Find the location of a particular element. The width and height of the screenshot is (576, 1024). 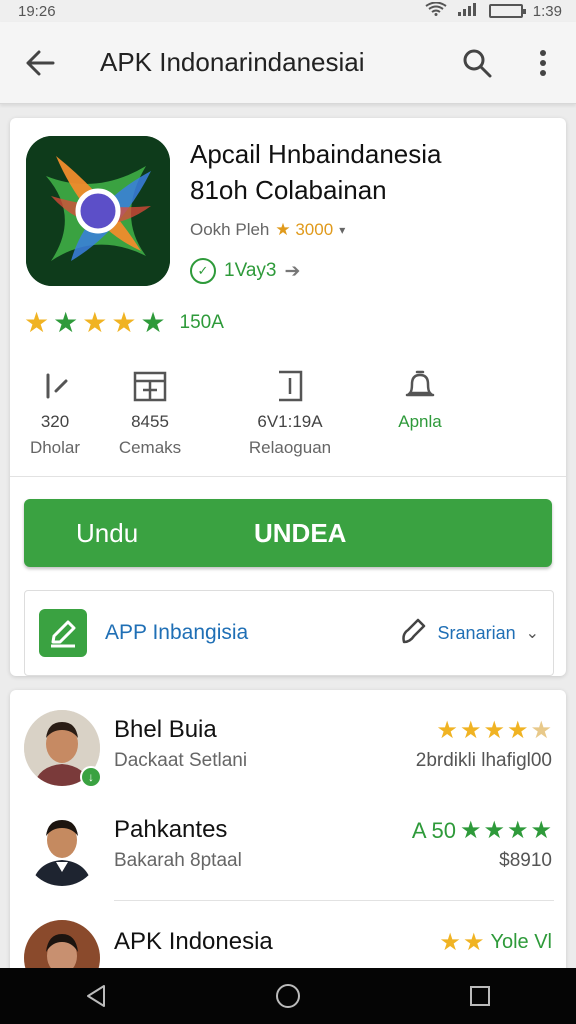

install-button: Undu UNDEA is located at coordinates (288, 533).